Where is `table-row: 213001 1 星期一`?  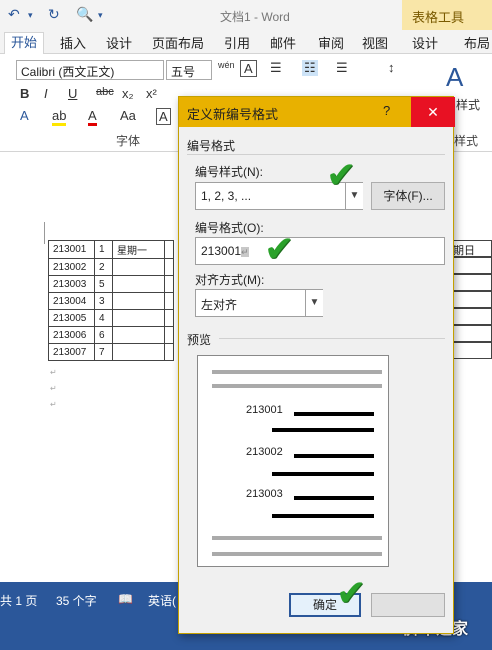 table-row: 213001 1 星期一 is located at coordinates (111, 249).